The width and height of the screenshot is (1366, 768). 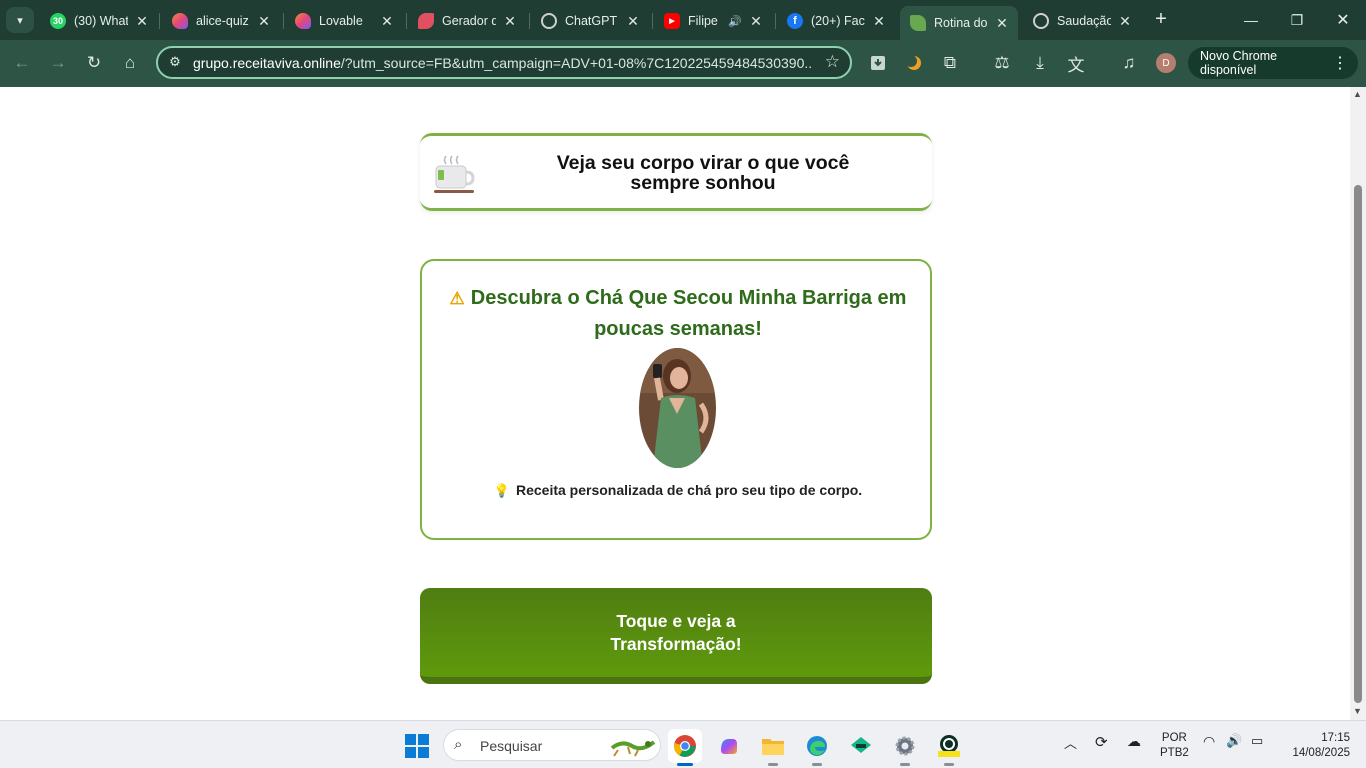 I want to click on tab-title: ChatGPT, so click(x=591, y=21).